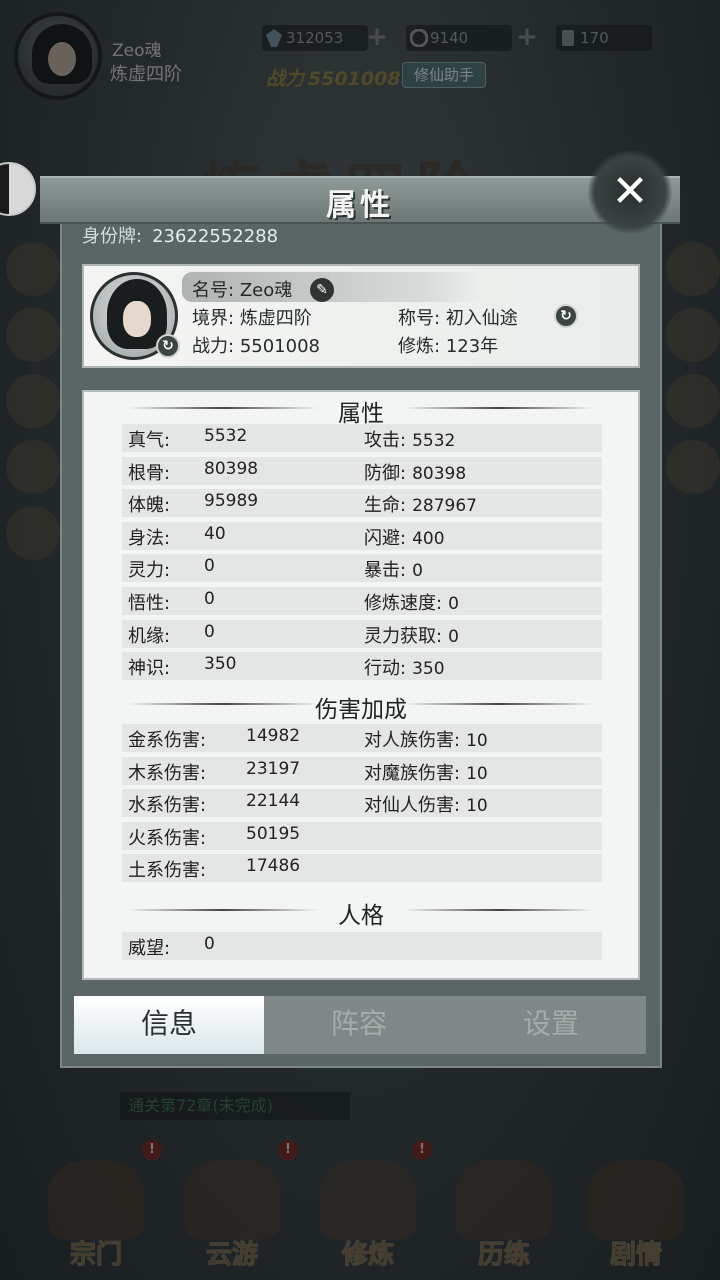  I want to click on stat-label: 悟性:, so click(149, 603).